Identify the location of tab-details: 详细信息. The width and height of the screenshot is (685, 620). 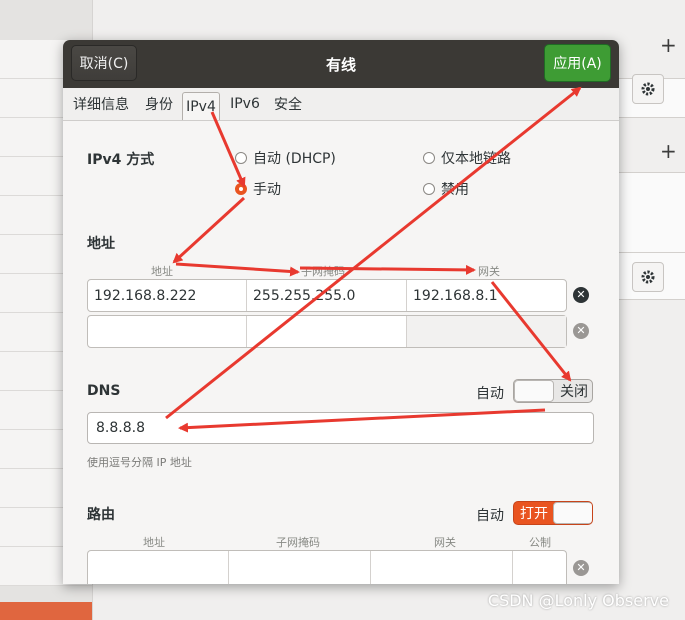
(101, 104).